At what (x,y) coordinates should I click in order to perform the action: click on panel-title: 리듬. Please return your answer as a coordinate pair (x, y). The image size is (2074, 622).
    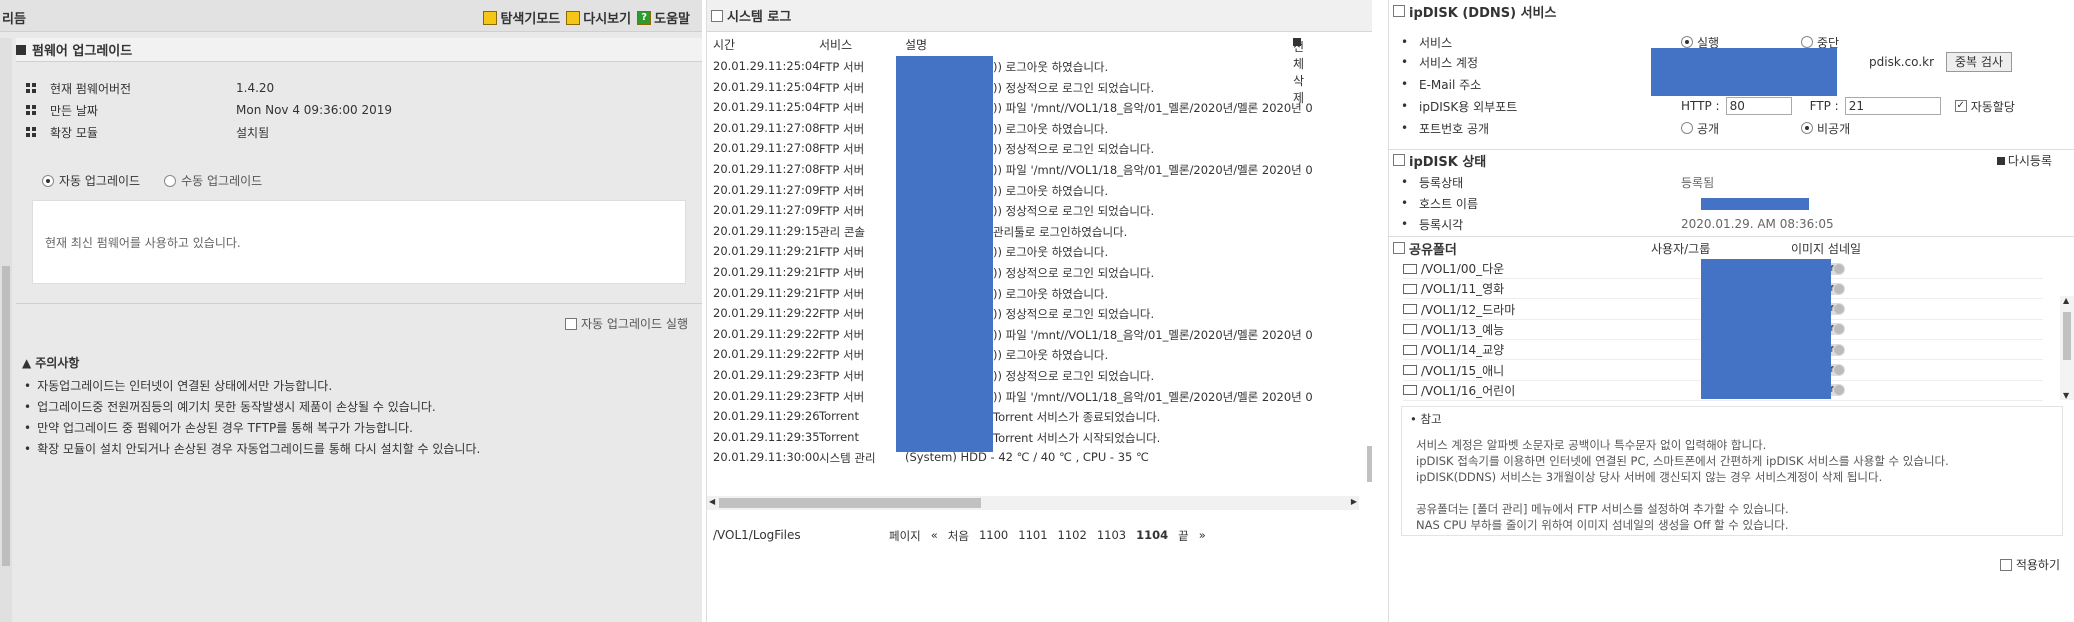
    Looking at the image, I should click on (14, 19).